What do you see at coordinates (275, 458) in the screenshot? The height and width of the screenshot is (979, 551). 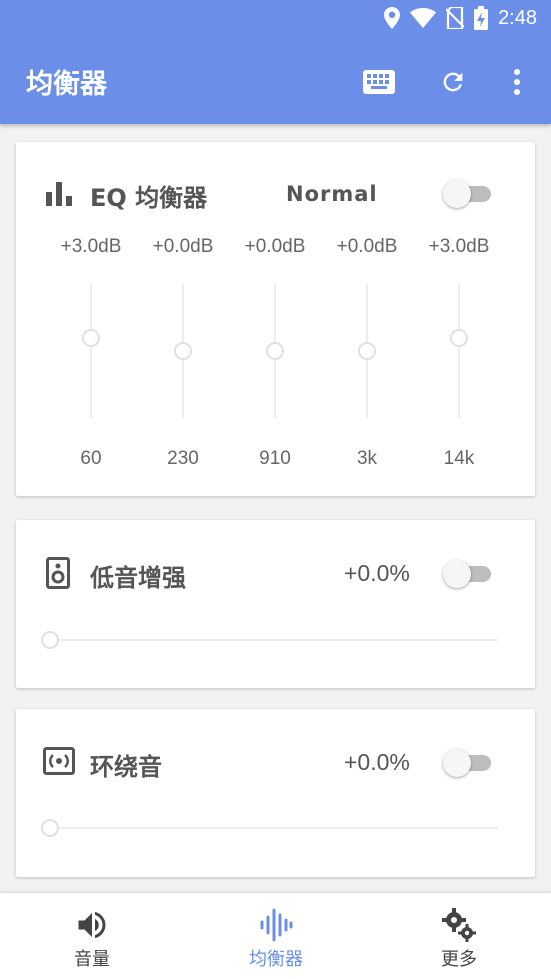 I see `eq-band-frequency: 910` at bounding box center [275, 458].